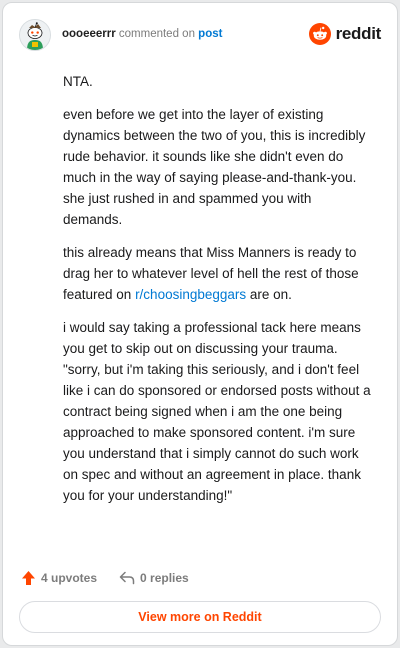 Image resolution: width=400 pixels, height=648 pixels. What do you see at coordinates (200, 617) in the screenshot?
I see `view-more-button: View more on Reddit` at bounding box center [200, 617].